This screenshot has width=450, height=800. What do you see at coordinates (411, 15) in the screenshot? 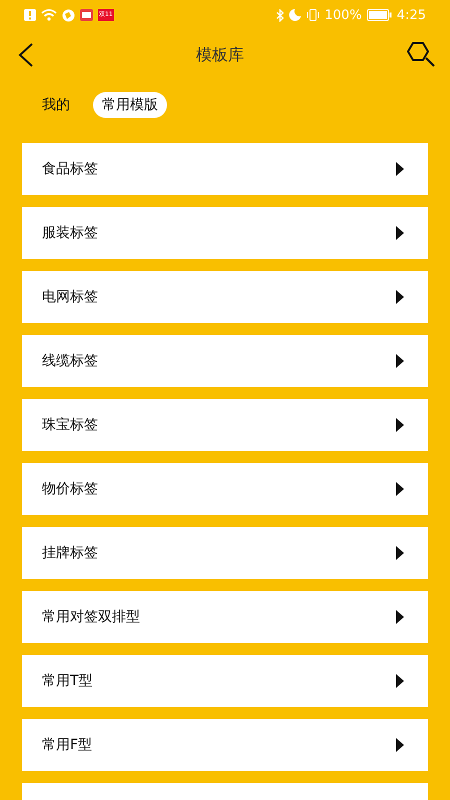
I see `clock-time: 4:25` at bounding box center [411, 15].